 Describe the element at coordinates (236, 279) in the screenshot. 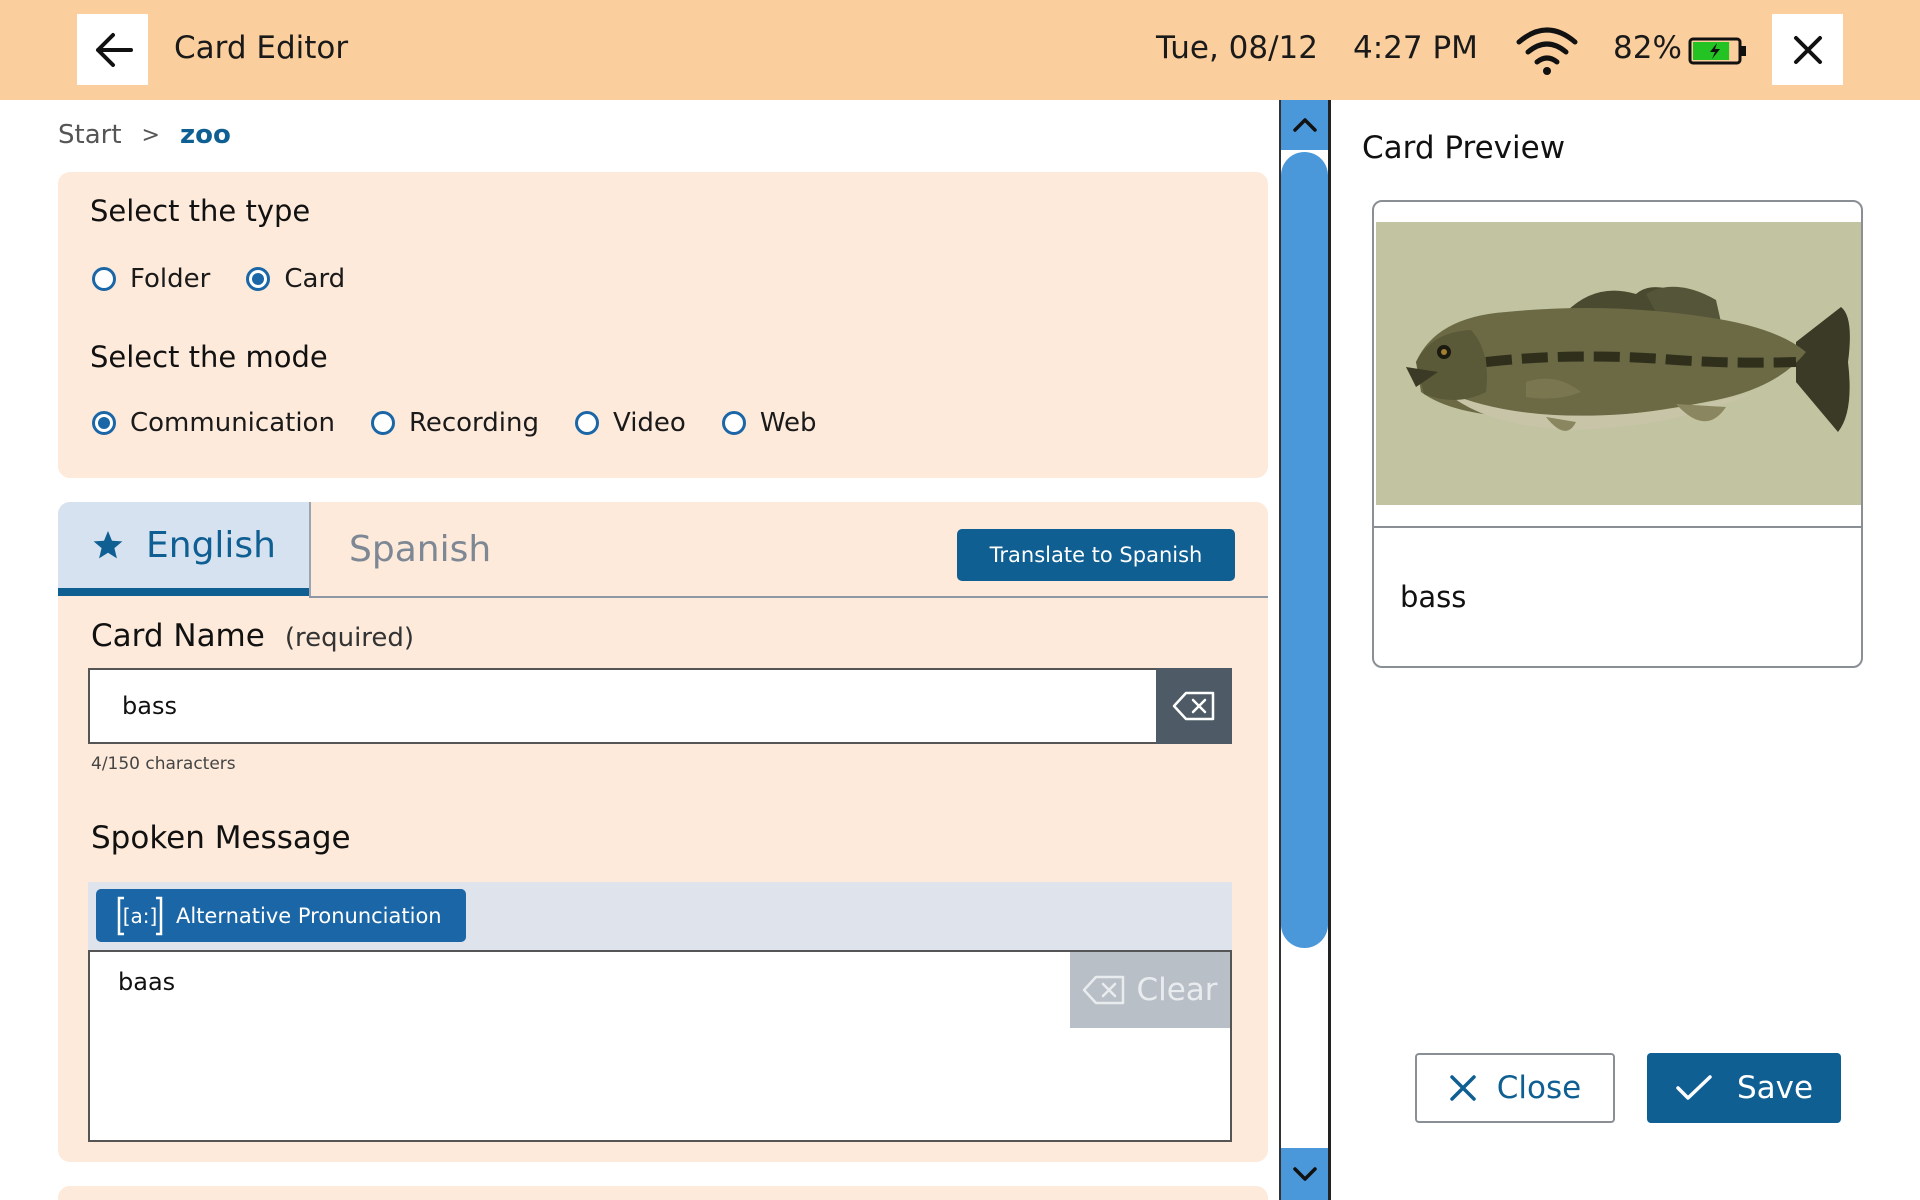

I see `type-radio-group: Folder Card` at that location.